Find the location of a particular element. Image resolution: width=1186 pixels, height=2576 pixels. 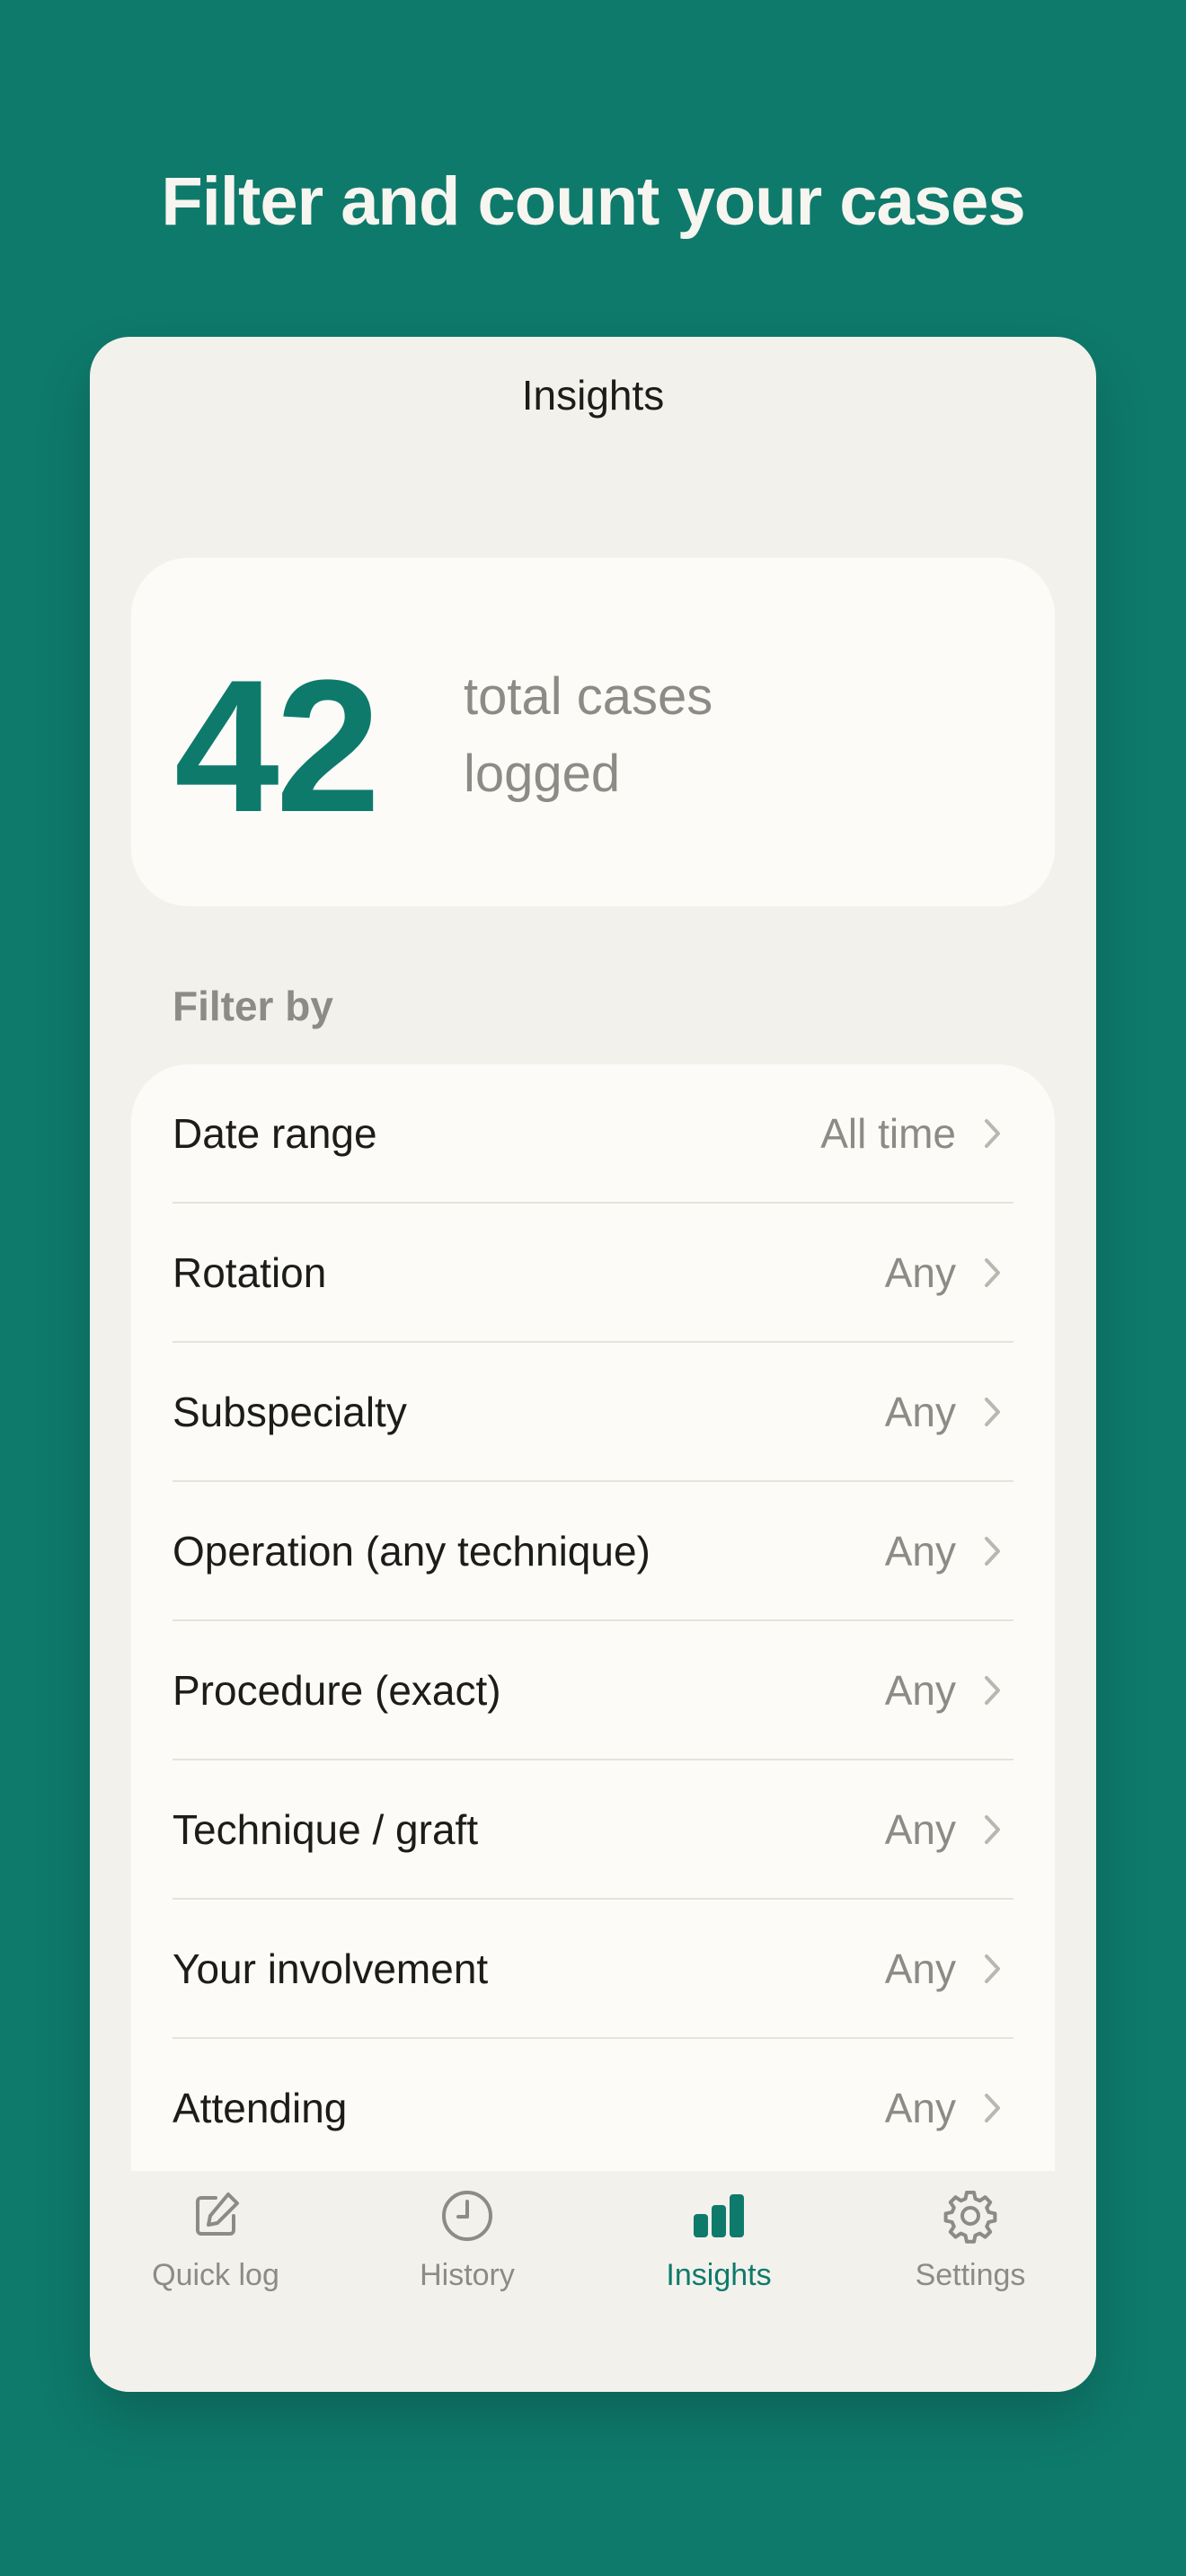

filter-label: Your involvement is located at coordinates (331, 1968).